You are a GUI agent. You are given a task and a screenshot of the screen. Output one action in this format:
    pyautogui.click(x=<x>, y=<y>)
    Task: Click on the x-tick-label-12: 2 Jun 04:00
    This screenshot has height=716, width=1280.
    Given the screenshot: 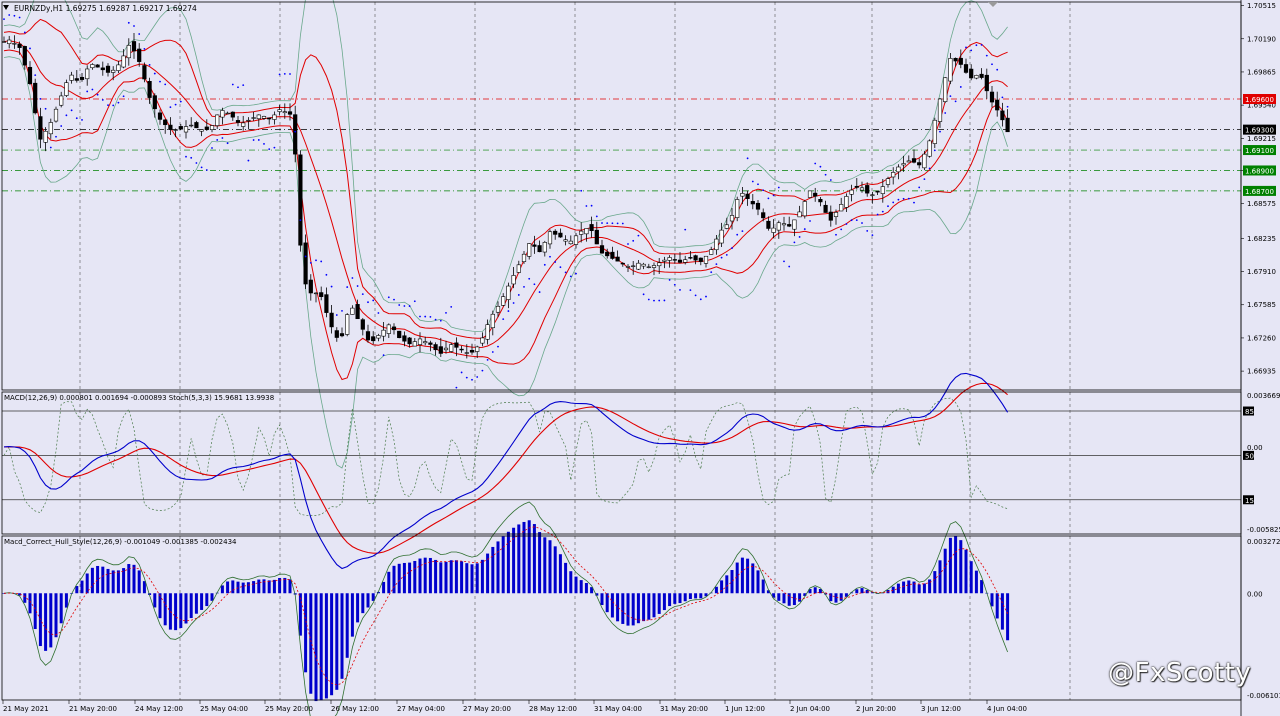 What is the action you would take?
    pyautogui.click(x=810, y=709)
    